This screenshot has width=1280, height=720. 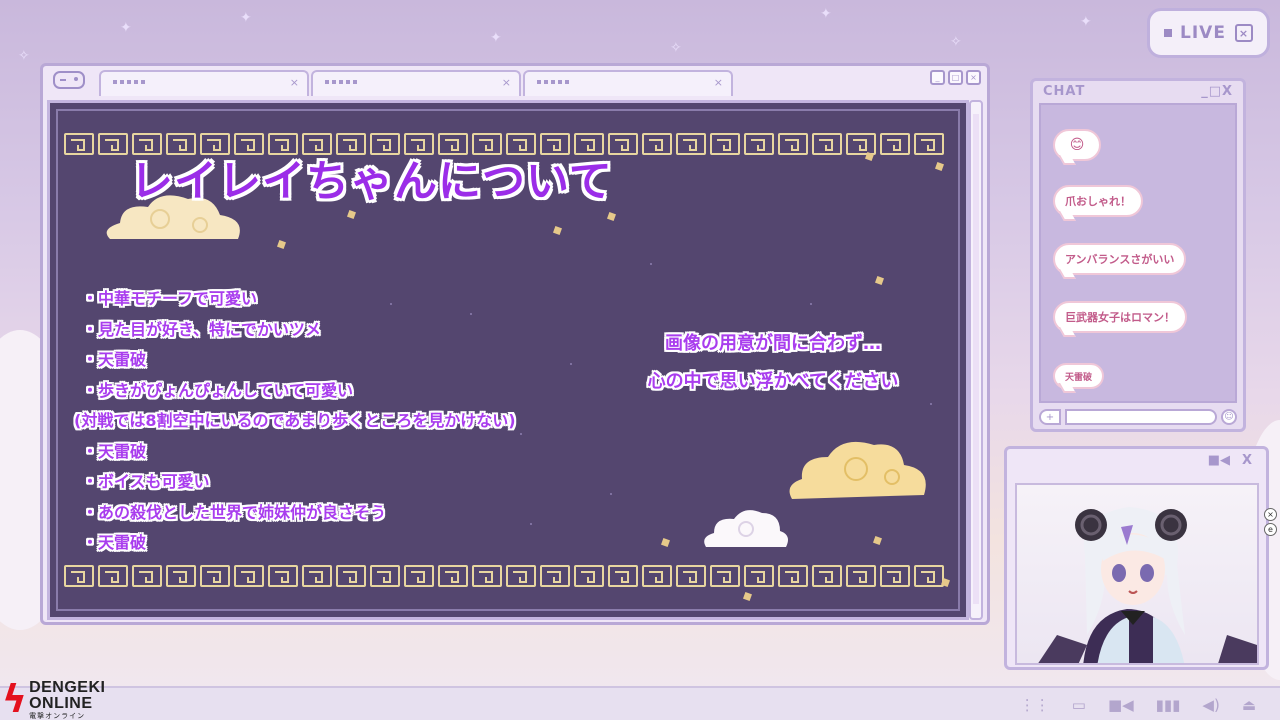 I want to click on battery-icon: ▭, so click(x=1079, y=705).